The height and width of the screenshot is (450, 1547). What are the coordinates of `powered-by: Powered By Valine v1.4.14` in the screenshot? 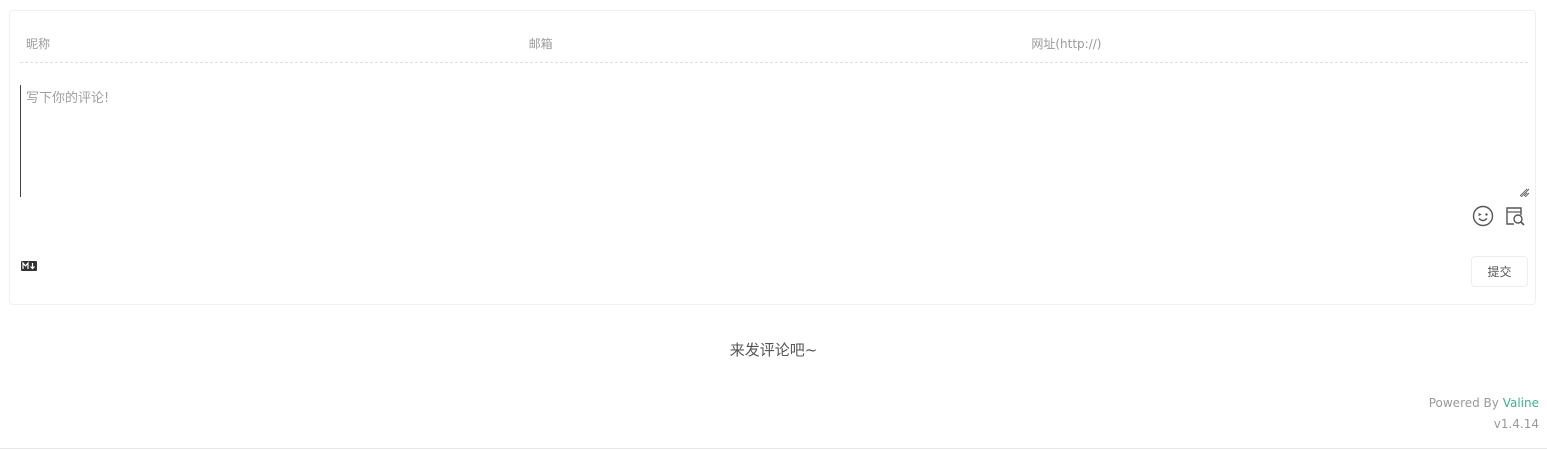 It's located at (1484, 414).